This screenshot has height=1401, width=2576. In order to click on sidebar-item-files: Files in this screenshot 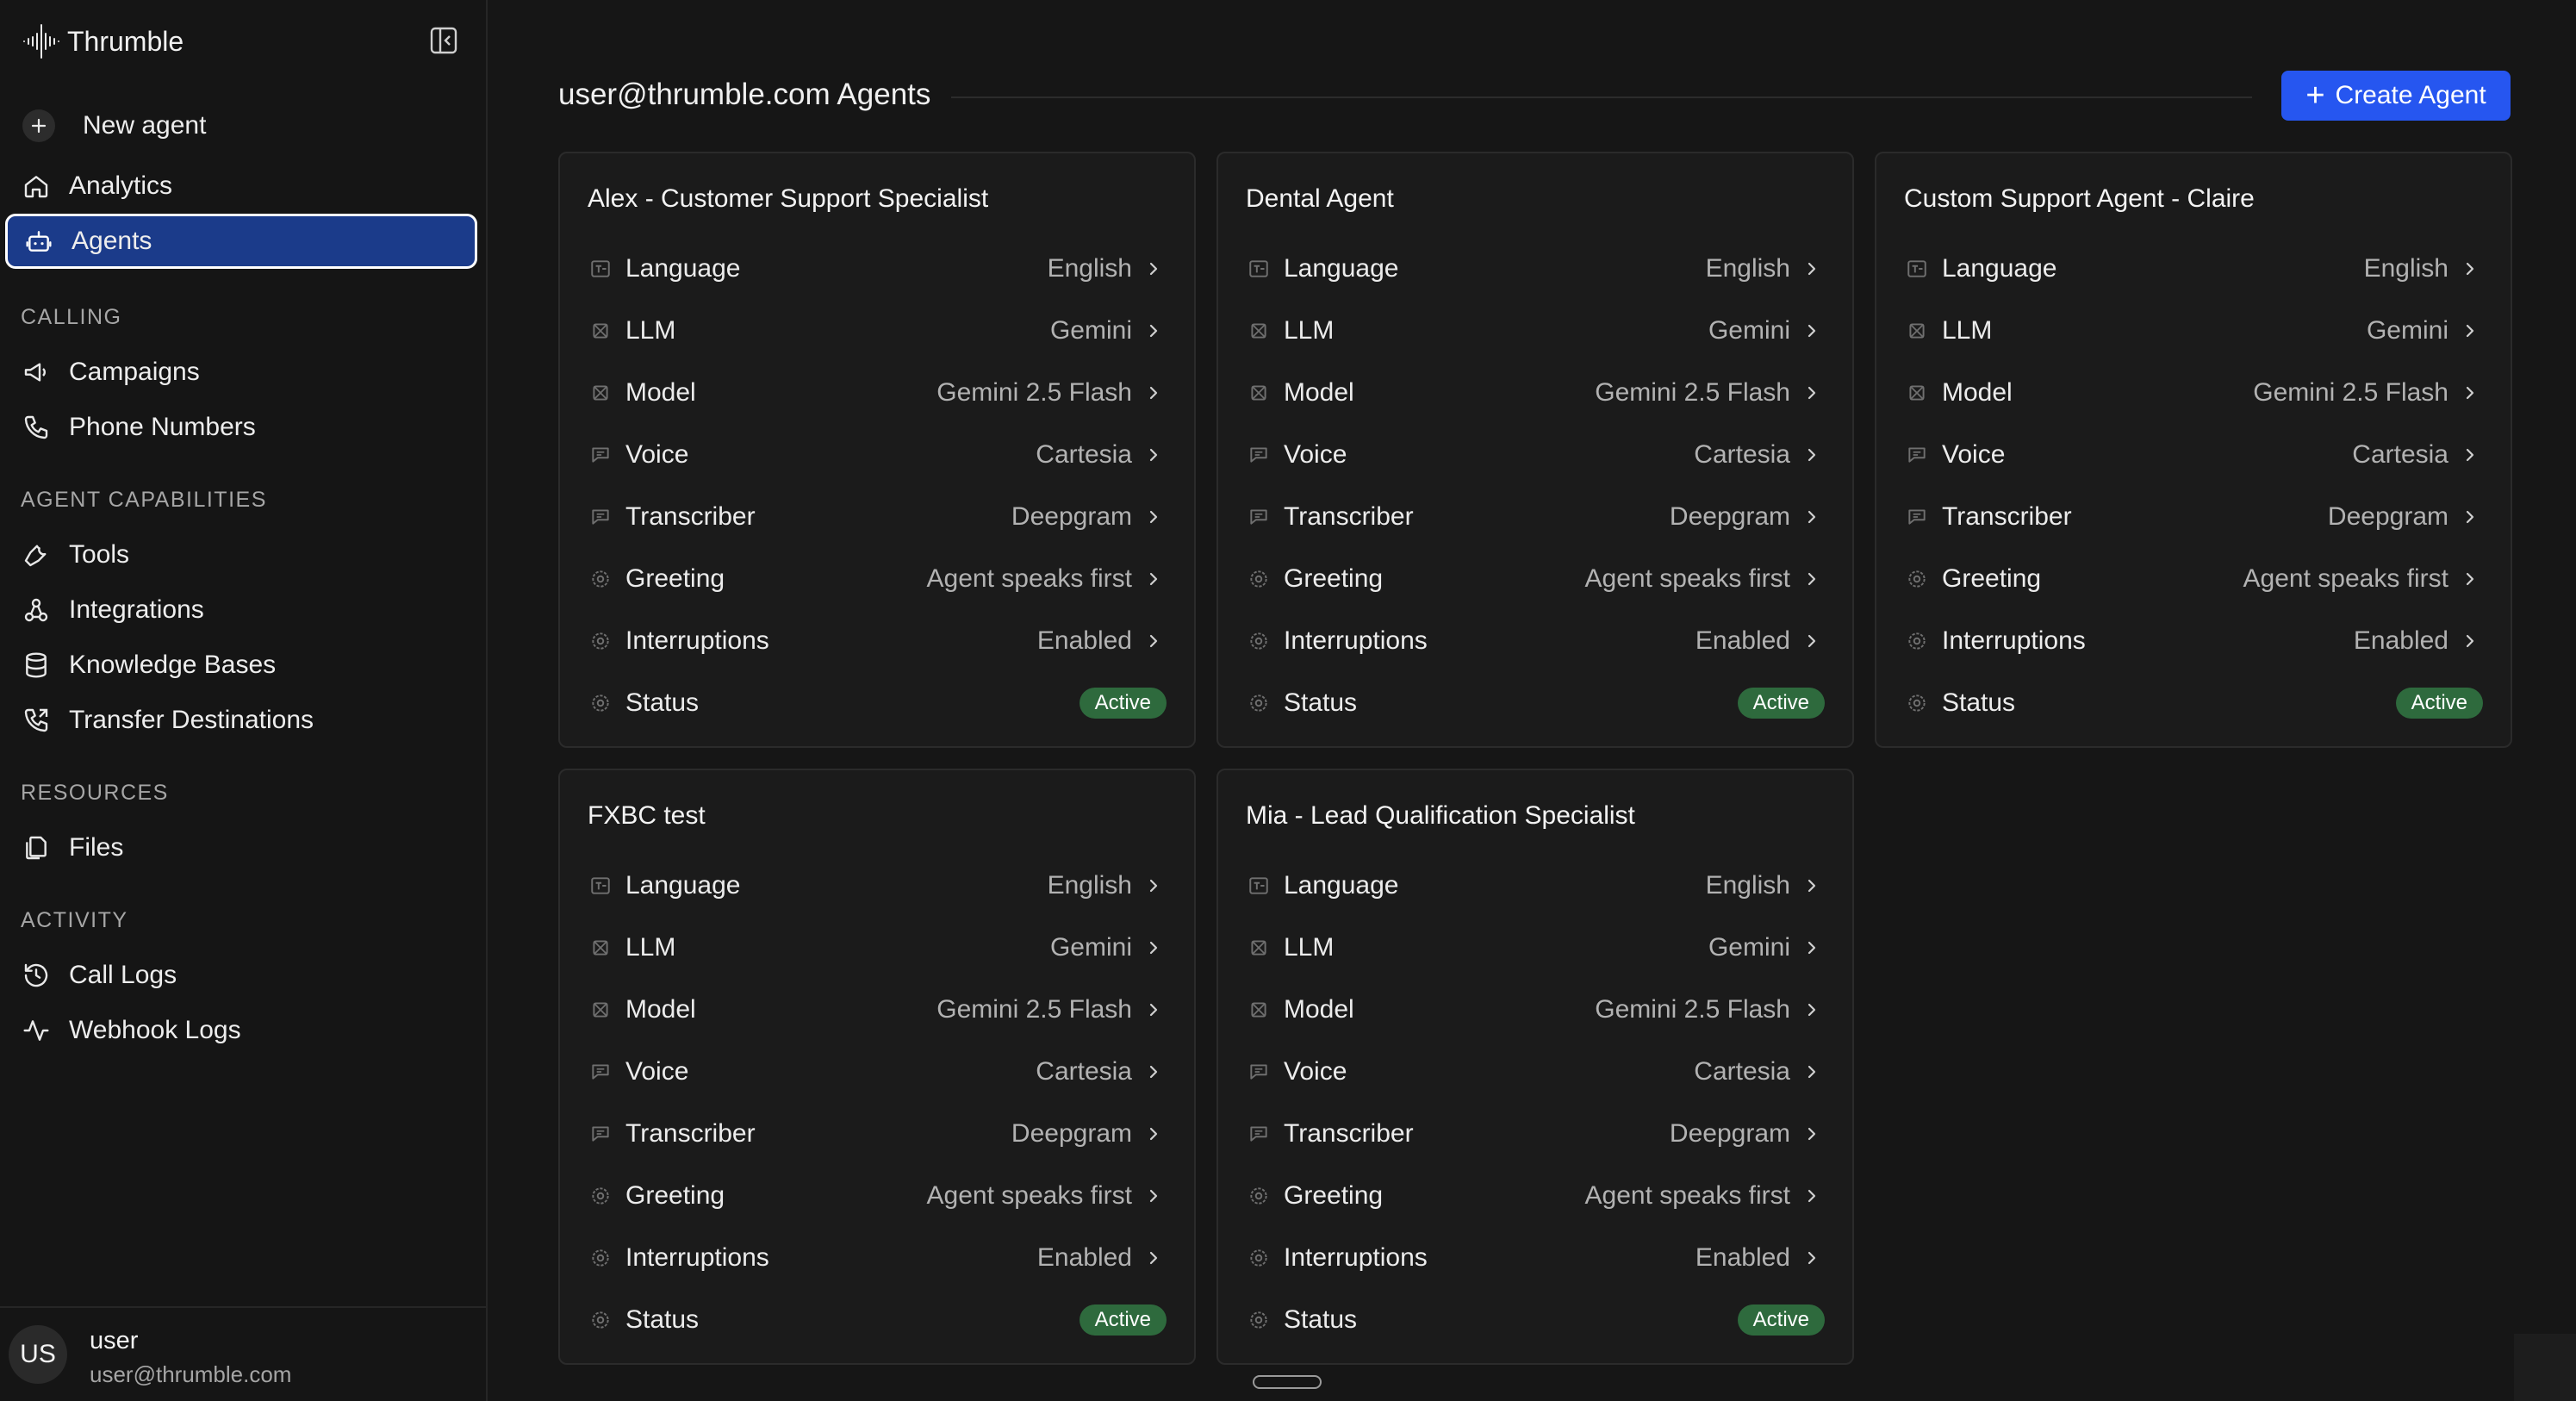, I will do `click(241, 848)`.